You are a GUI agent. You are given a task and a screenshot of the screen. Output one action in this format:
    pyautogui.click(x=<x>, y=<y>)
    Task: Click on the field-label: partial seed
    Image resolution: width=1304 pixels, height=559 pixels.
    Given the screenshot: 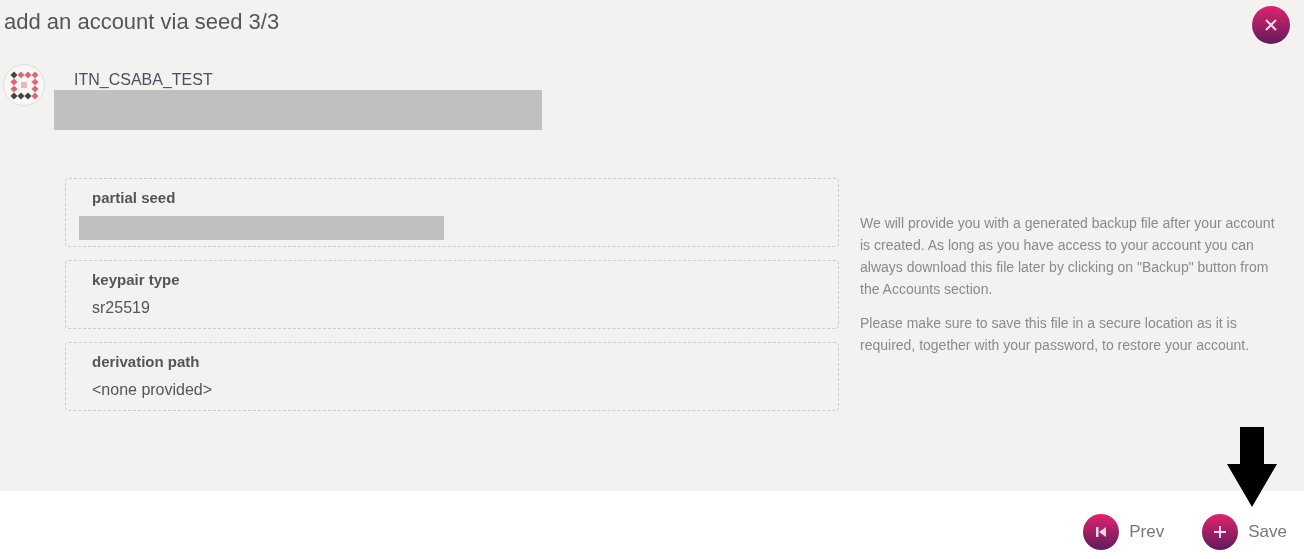 What is the action you would take?
    pyautogui.click(x=134, y=198)
    